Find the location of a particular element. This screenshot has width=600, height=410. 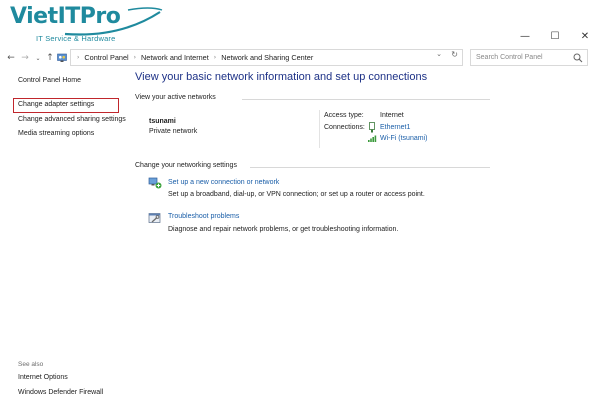

refresh-icon: ↻ is located at coordinates (454, 54).